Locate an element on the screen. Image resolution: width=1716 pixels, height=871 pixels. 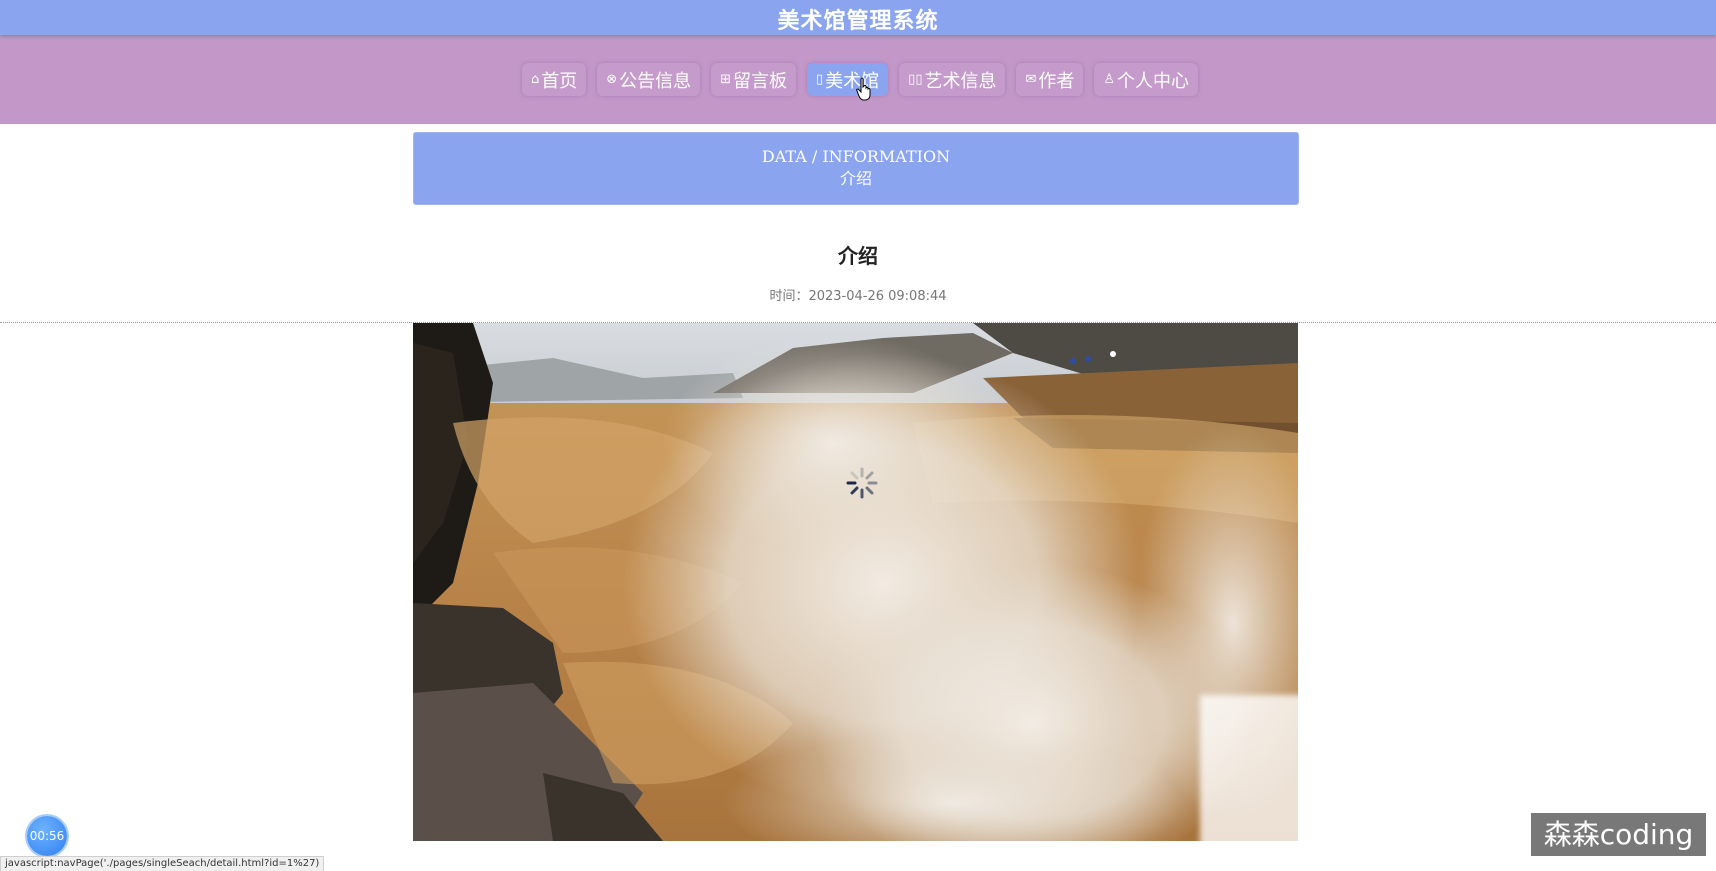
app-header: 美术馆管理系统 is located at coordinates (858, 17).